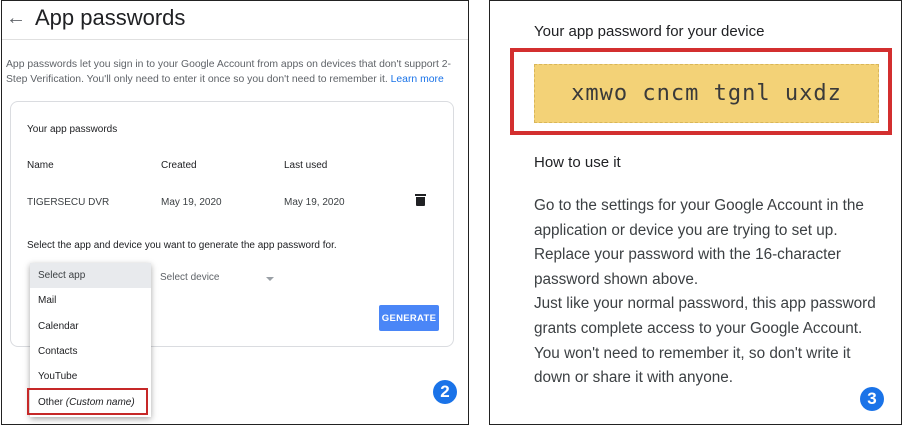 The height and width of the screenshot is (427, 905). I want to click on menu-item-calendar: Calendar, so click(90, 326).